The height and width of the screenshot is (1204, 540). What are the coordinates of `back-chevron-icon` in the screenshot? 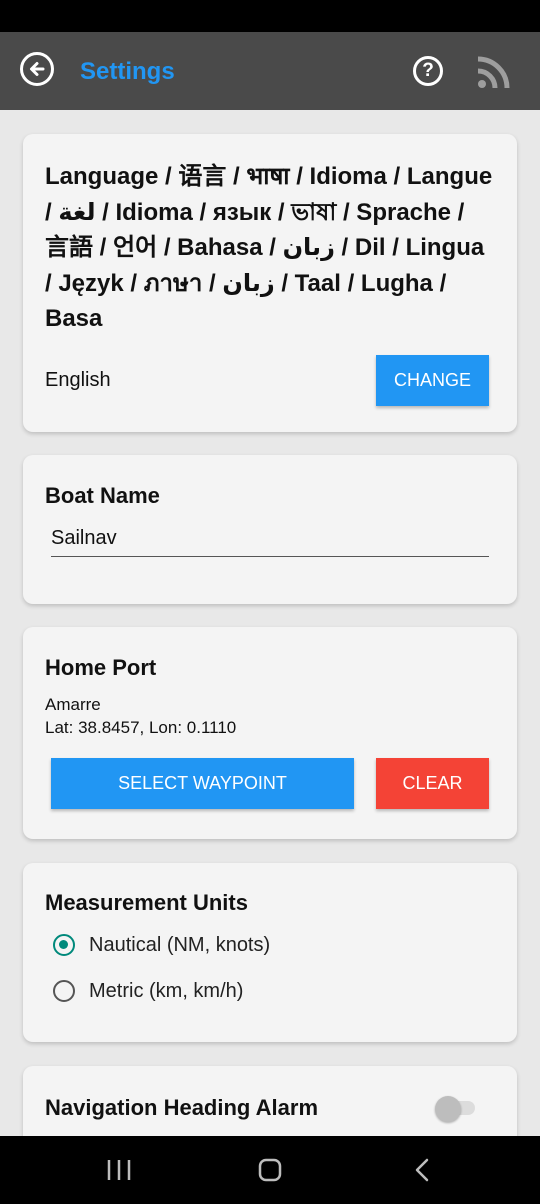 It's located at (422, 1170).